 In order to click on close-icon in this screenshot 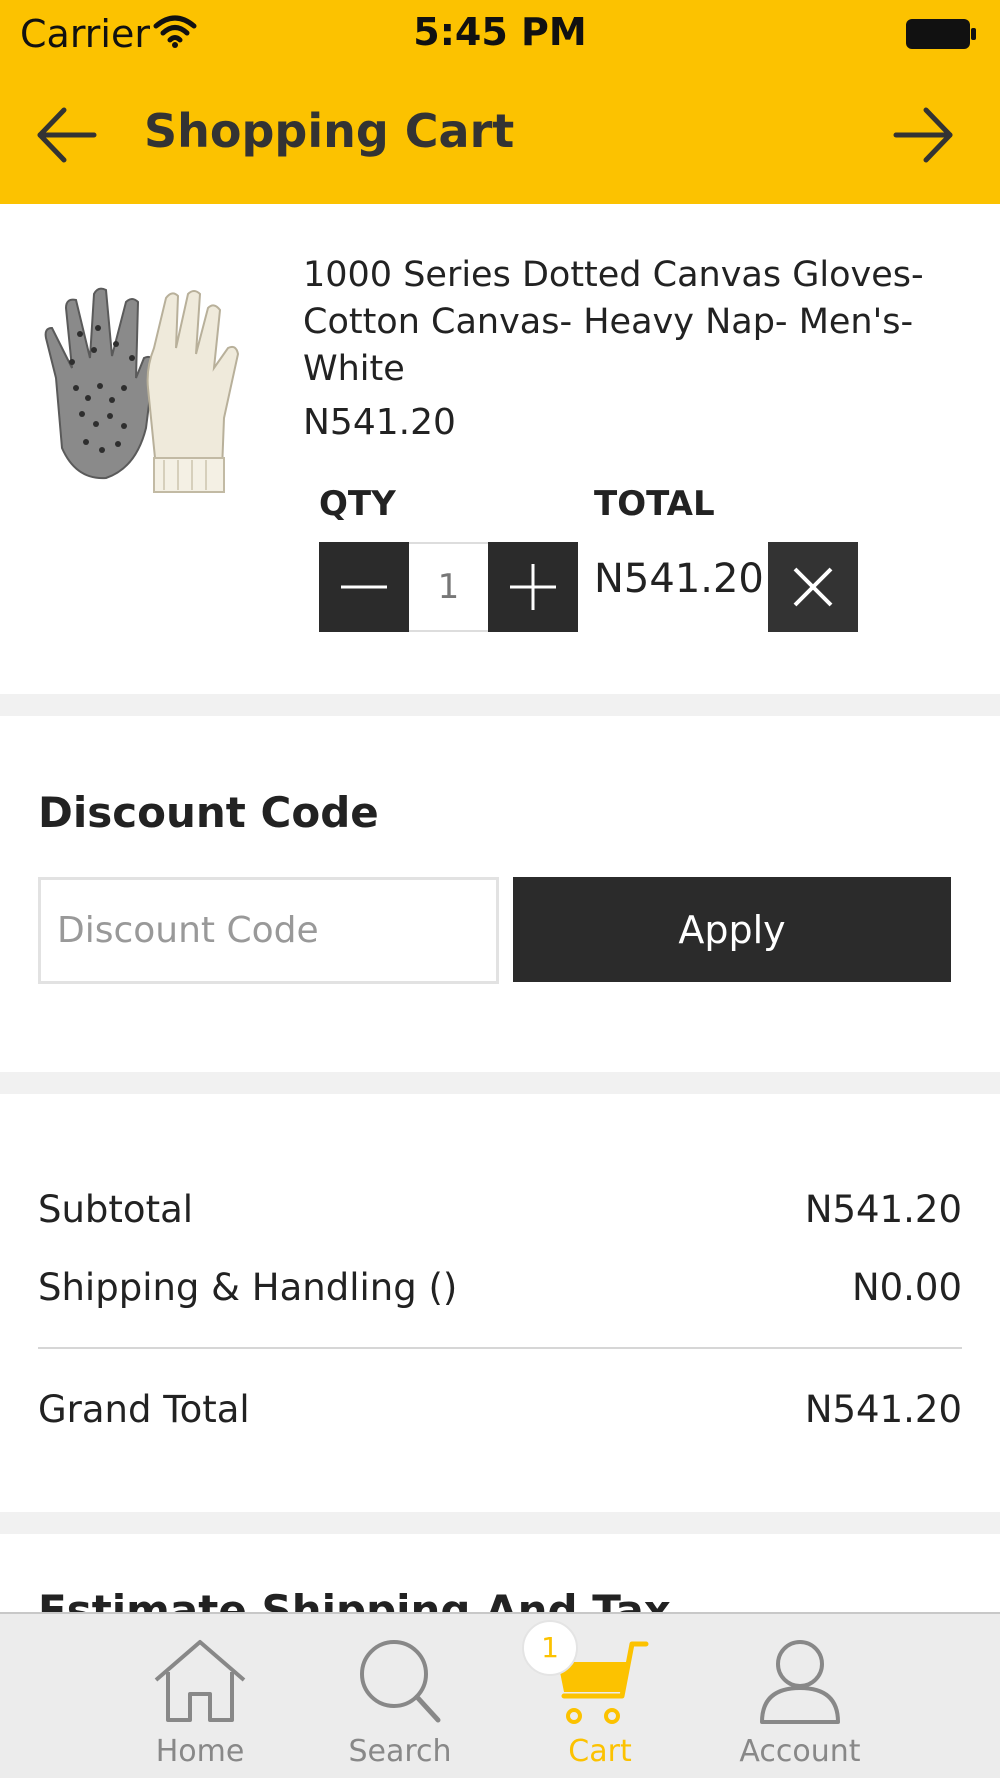, I will do `click(813, 587)`.